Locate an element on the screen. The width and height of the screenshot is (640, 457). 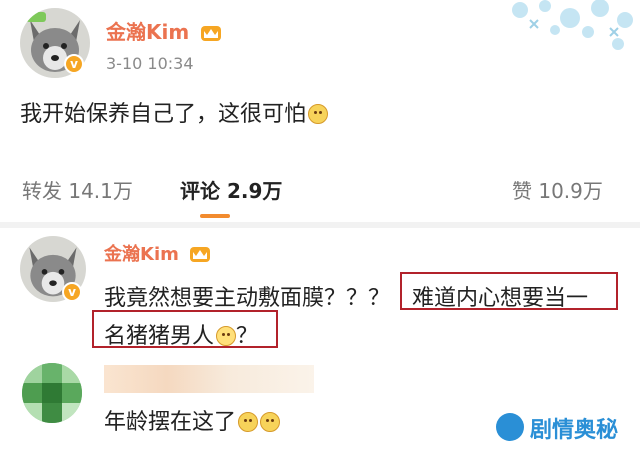
post-text: 我开始保养自己了，这很可怕 is located at coordinates (174, 112).